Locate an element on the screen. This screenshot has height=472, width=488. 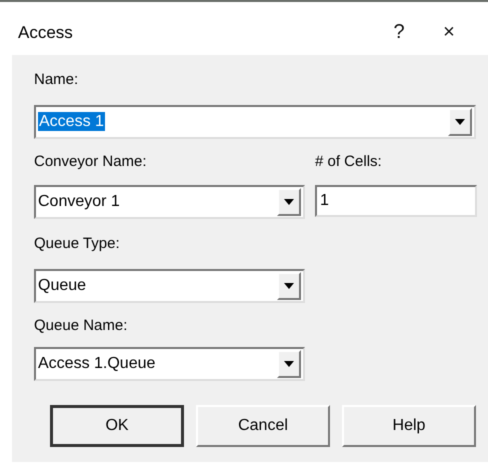
help-button: ? is located at coordinates (399, 32).